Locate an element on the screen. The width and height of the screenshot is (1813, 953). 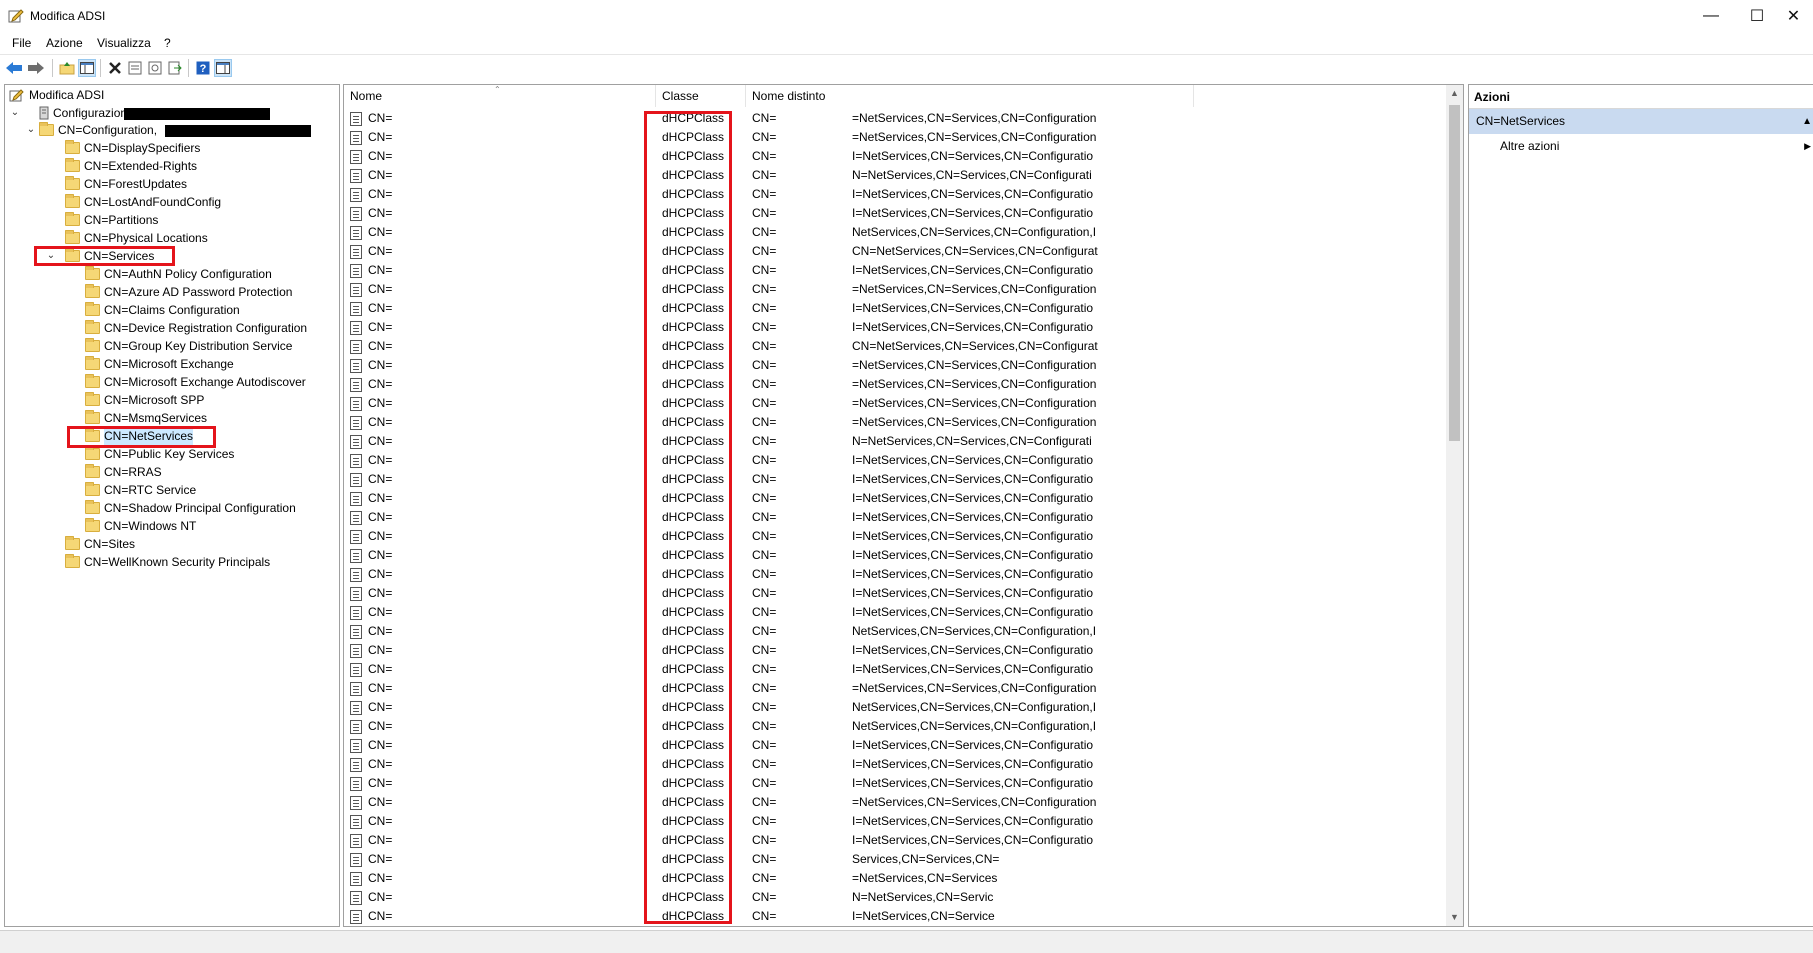
table-row: CN= dHCPClass CN= Services,CN=Services,CN= is located at coordinates (894, 859).